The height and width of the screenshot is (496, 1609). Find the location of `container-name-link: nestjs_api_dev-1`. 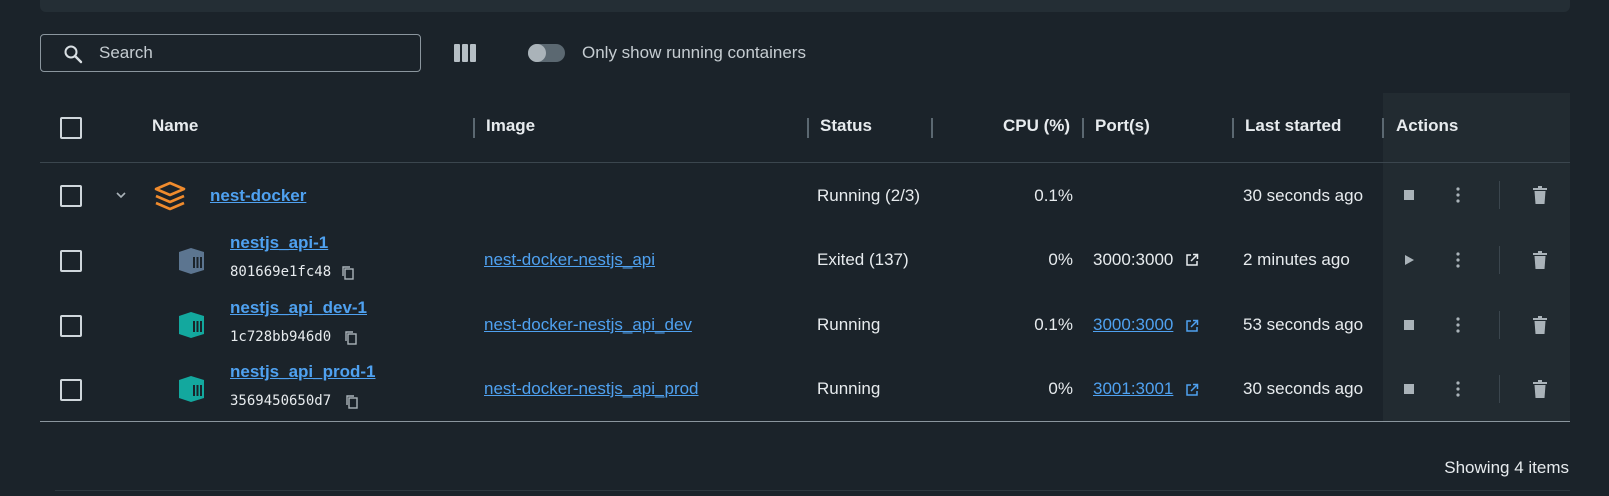

container-name-link: nestjs_api_dev-1 is located at coordinates (298, 308).